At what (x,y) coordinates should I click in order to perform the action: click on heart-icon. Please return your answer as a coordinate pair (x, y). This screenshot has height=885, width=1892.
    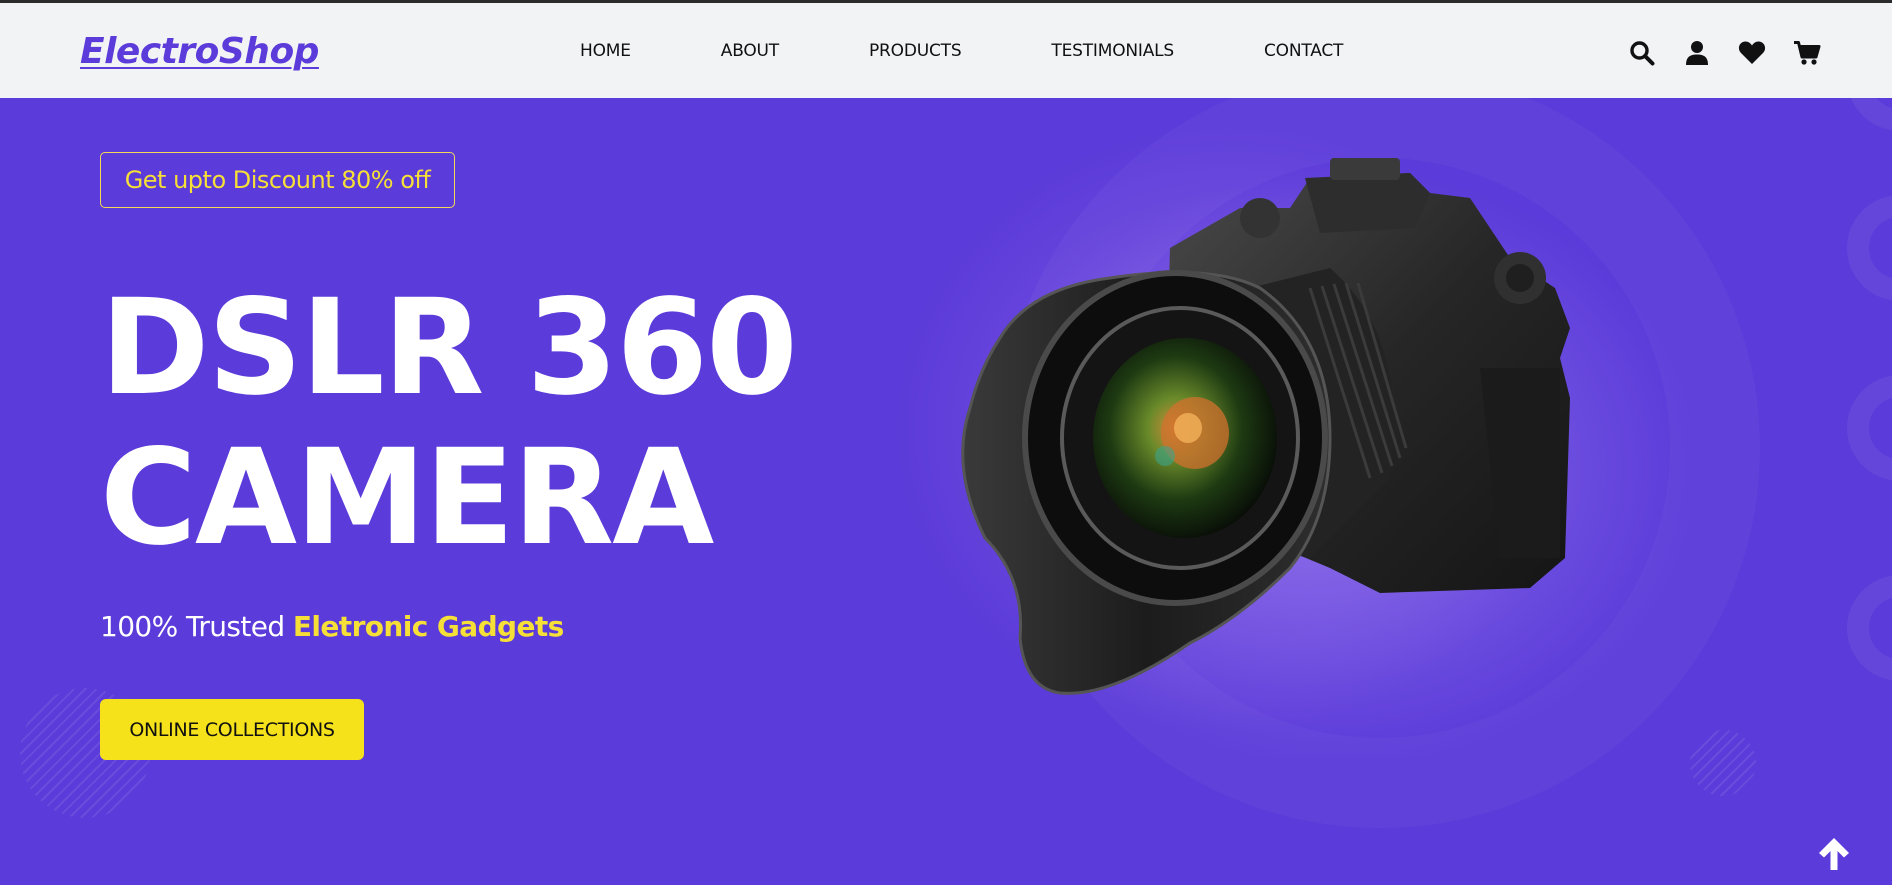
    Looking at the image, I should click on (1752, 53).